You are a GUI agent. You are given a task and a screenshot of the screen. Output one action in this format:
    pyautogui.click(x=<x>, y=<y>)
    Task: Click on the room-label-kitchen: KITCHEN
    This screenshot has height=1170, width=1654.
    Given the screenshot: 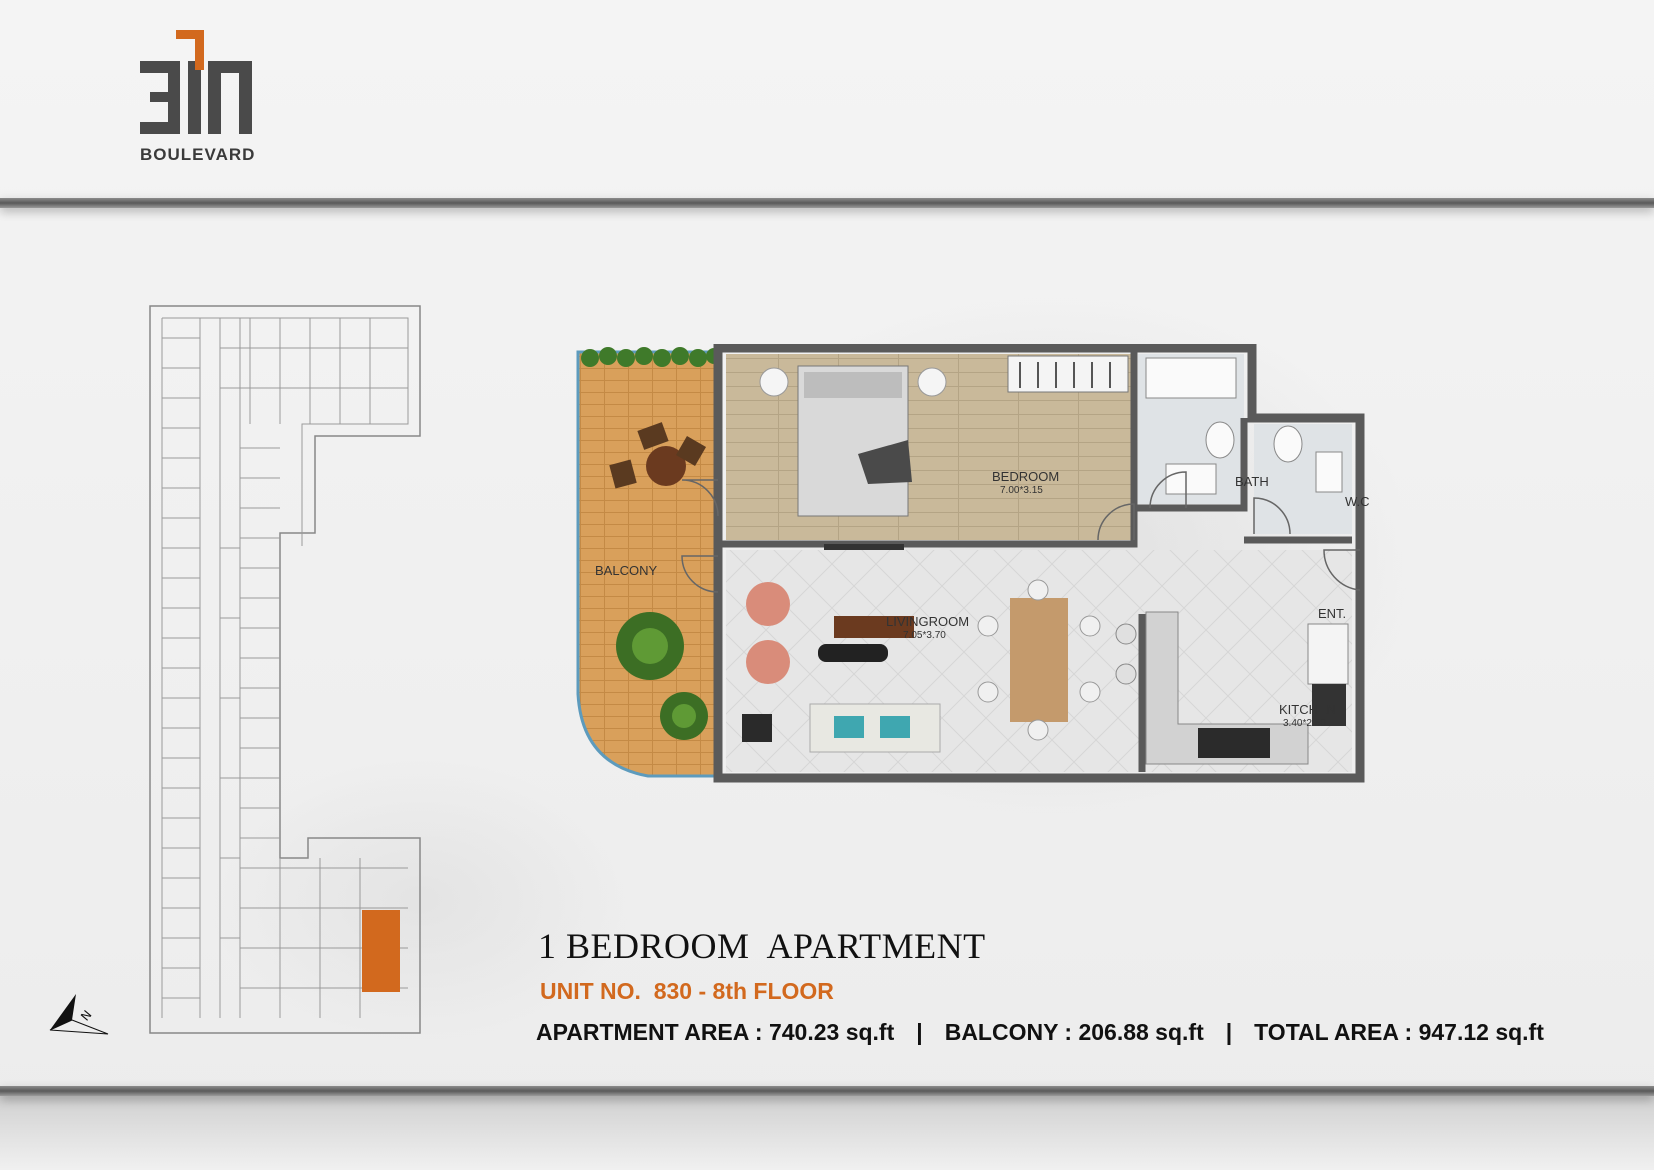 What is the action you would take?
    pyautogui.click(x=1308, y=709)
    